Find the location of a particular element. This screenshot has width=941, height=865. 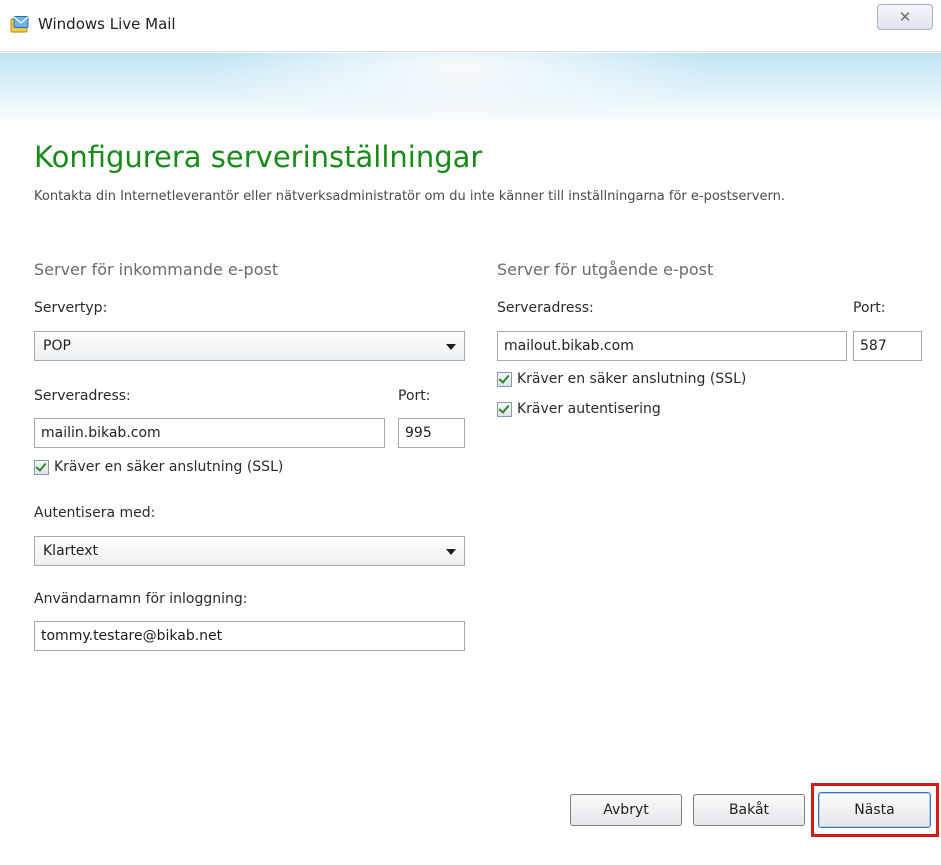

close-icon: ✕ is located at coordinates (905, 17).